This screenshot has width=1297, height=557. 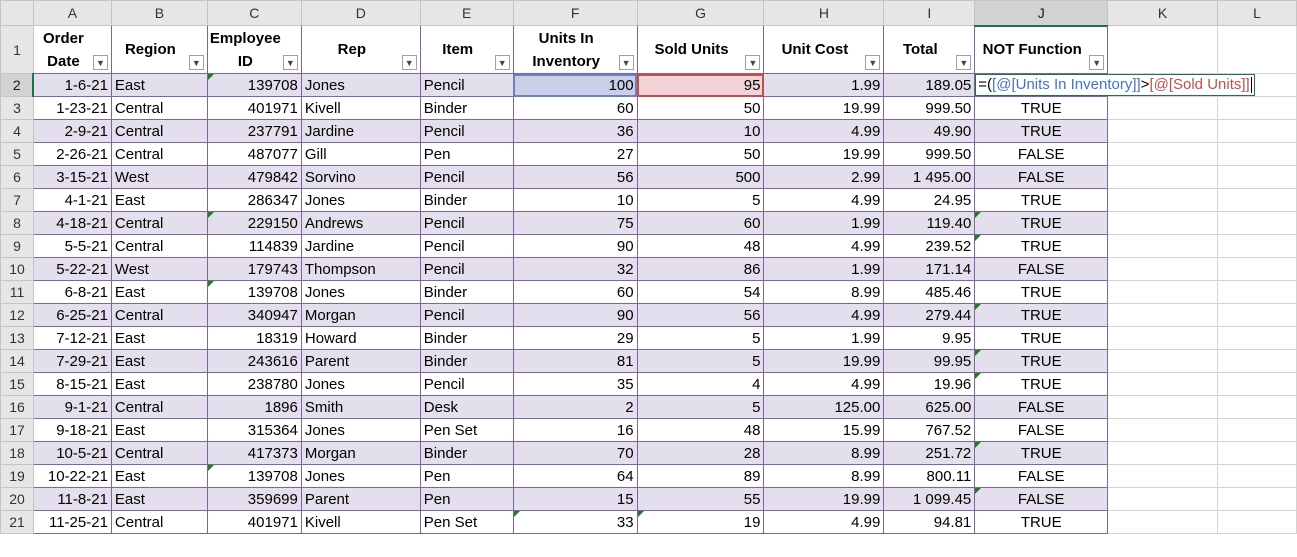 I want to click on cell-employee-id: 286347, so click(x=254, y=200).